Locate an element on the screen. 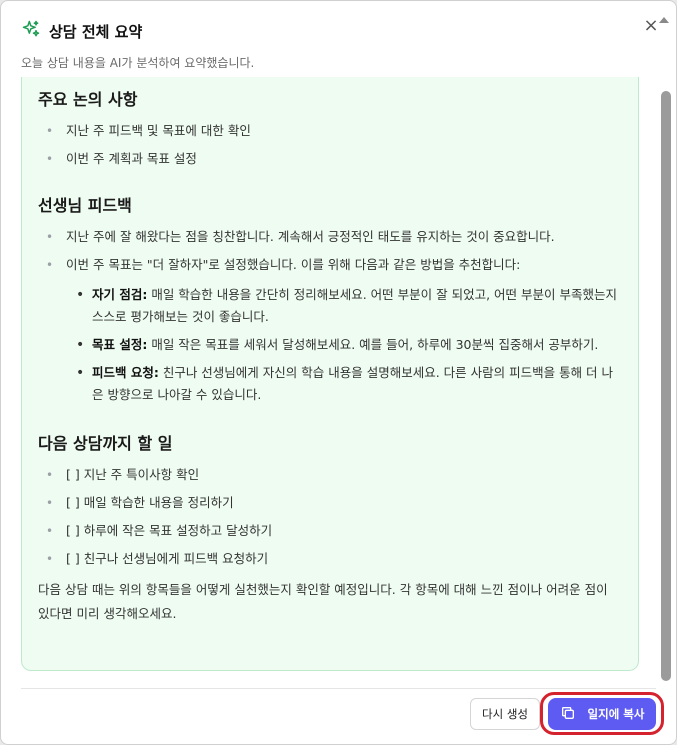 Image resolution: width=677 pixels, height=745 pixels. close-icon: × is located at coordinates (651, 26).